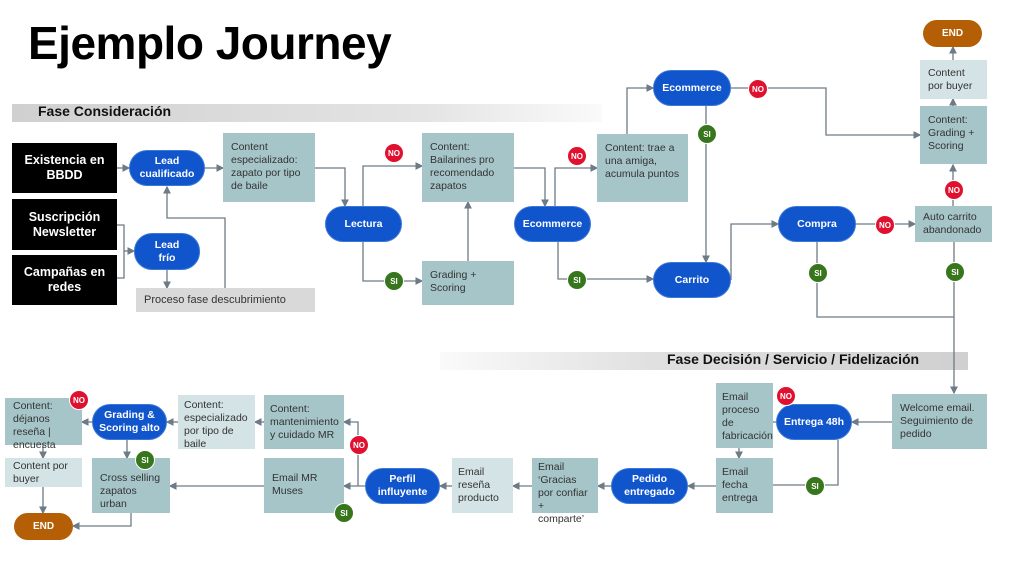 Image resolution: width=1024 pixels, height=565 pixels. What do you see at coordinates (225, 300) in the screenshot?
I see `node-proceso-descubrimiento: Proceso fase descubrimiento` at bounding box center [225, 300].